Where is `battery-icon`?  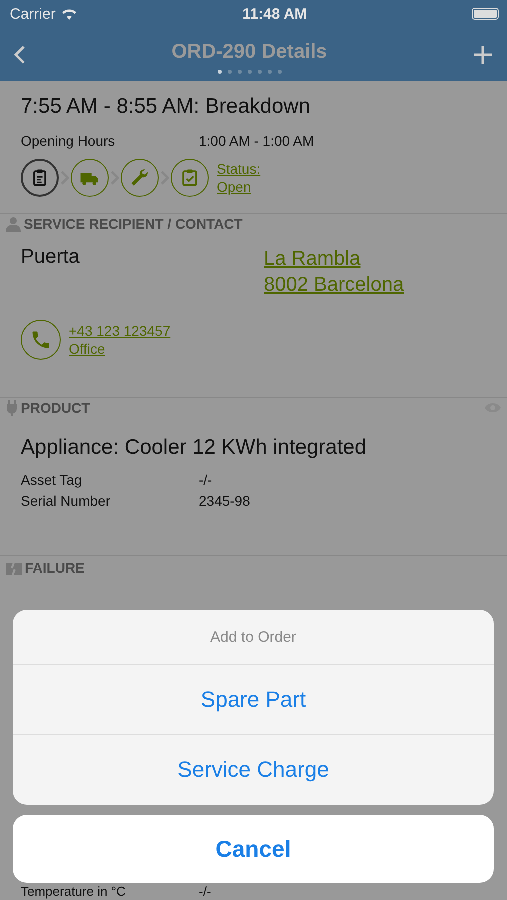
battery-icon is located at coordinates (485, 14).